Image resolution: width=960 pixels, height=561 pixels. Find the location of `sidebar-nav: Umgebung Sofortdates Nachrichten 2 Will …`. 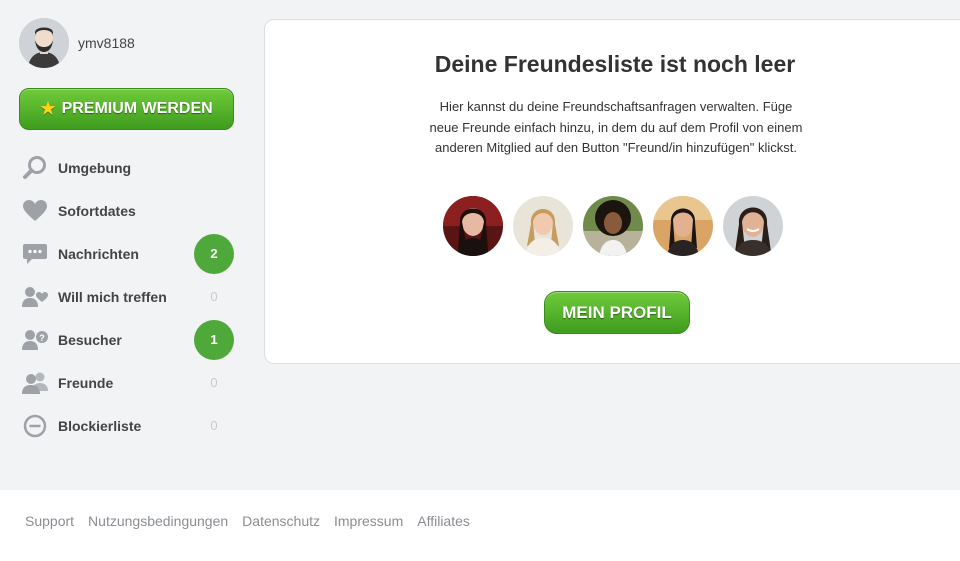

sidebar-nav: Umgebung Sofortdates Nachrichten 2 Will … is located at coordinates (127, 296).